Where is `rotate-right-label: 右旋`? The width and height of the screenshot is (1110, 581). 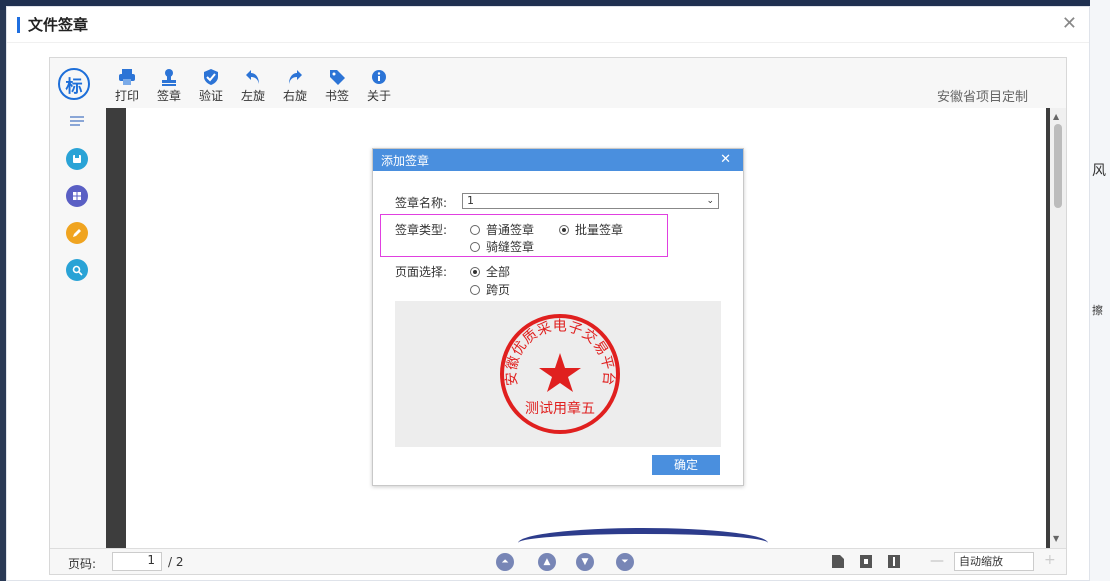
rotate-right-label: 右旋 is located at coordinates (294, 96).